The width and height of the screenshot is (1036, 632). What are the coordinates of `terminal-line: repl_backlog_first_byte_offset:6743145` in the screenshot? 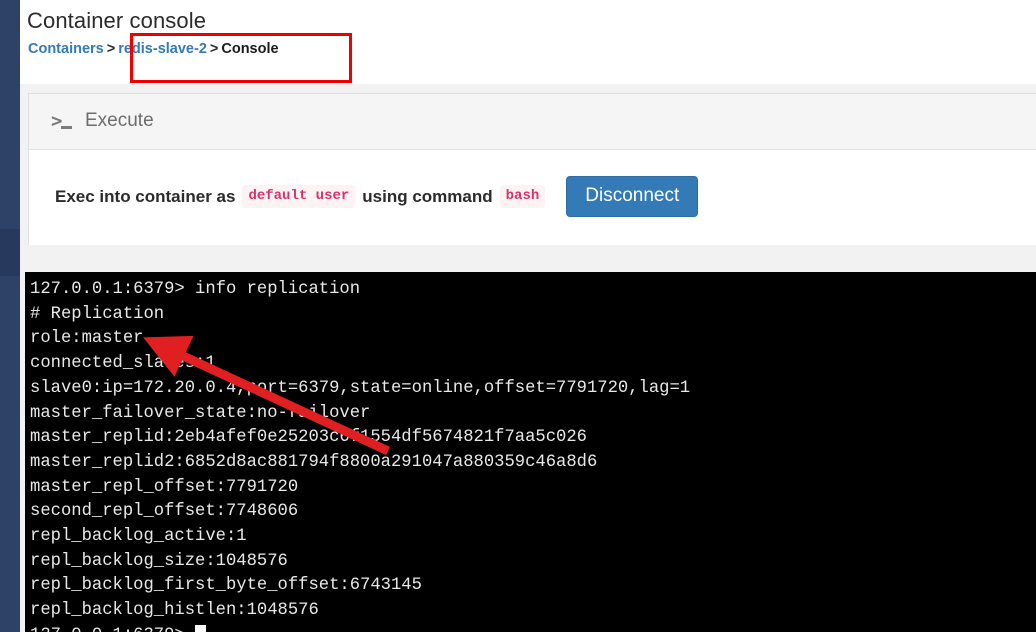 It's located at (226, 586).